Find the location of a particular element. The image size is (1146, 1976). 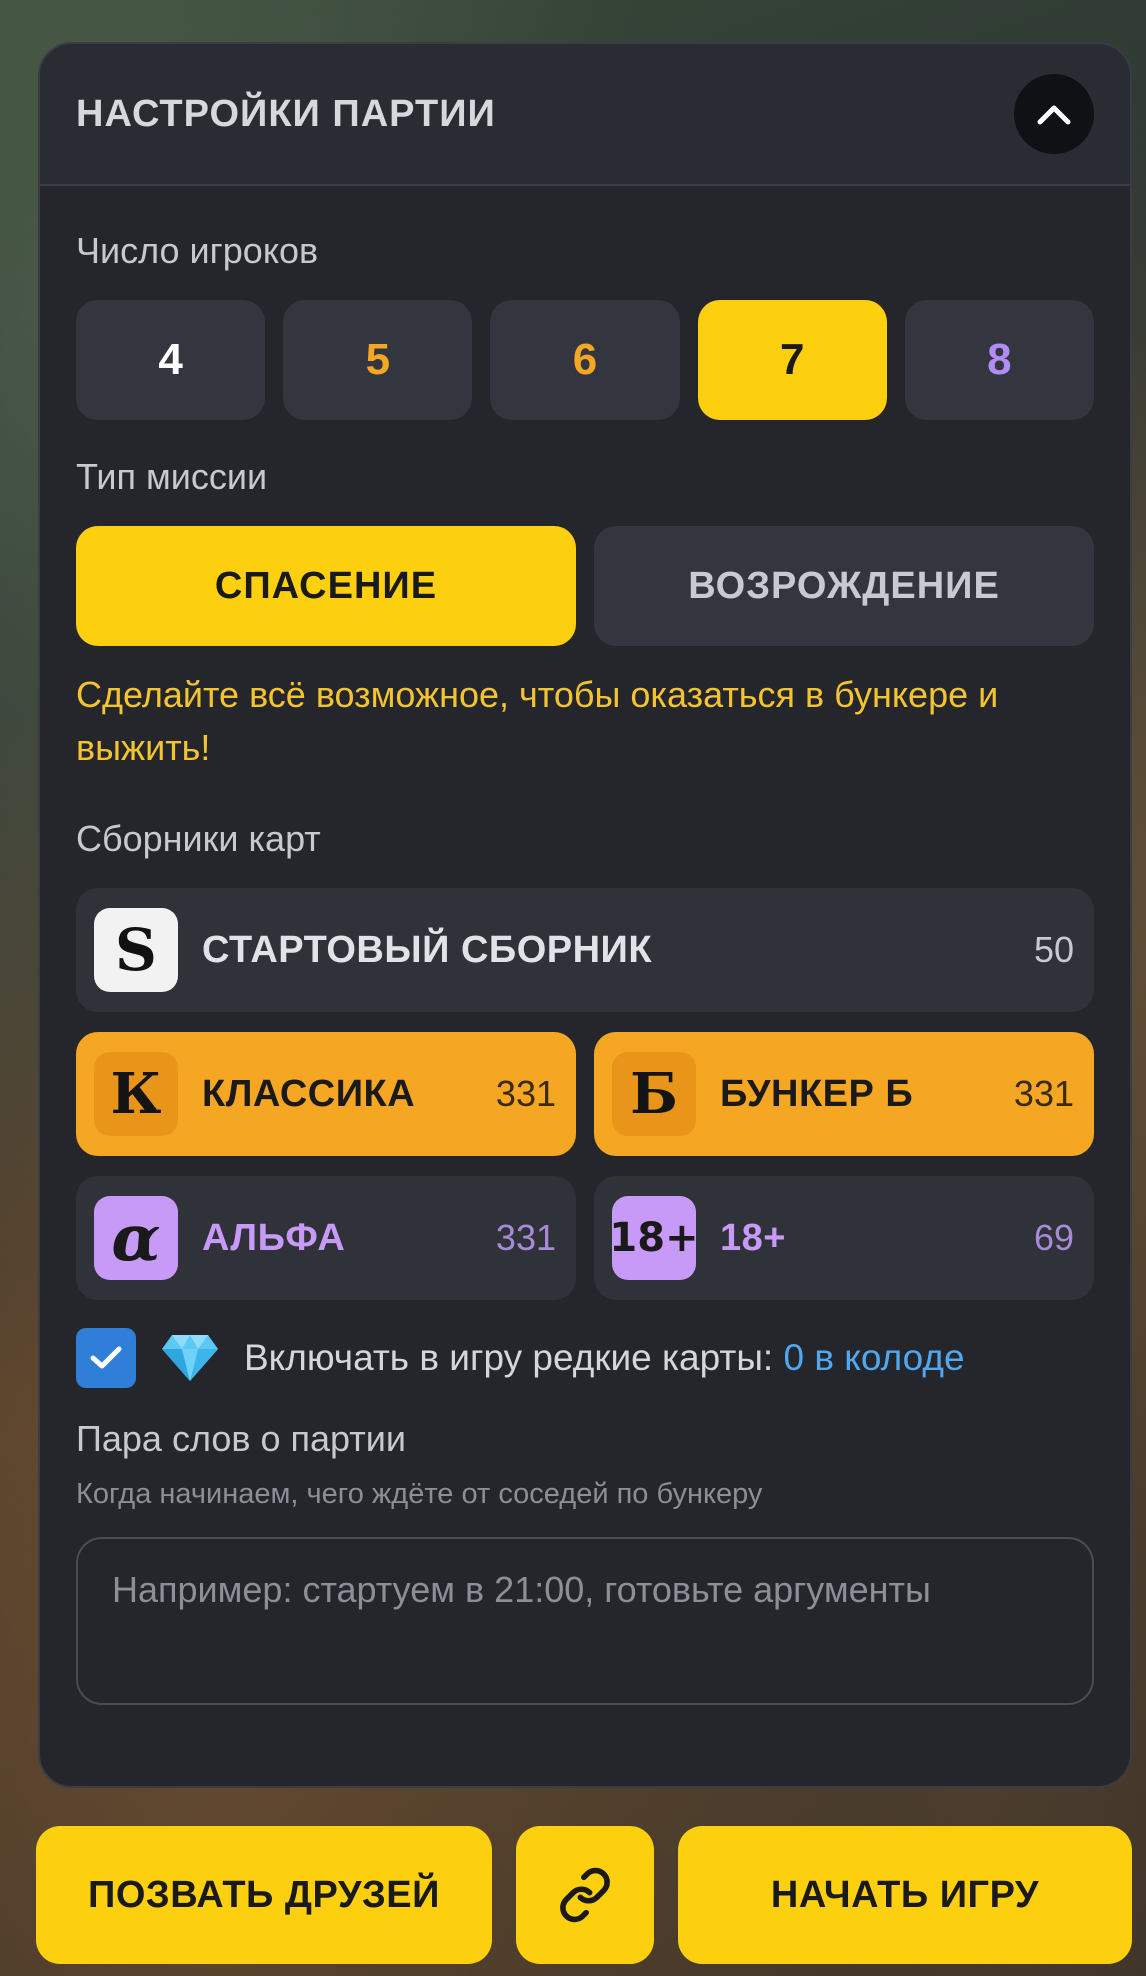

mission-label: Тип миссии is located at coordinates (172, 476).